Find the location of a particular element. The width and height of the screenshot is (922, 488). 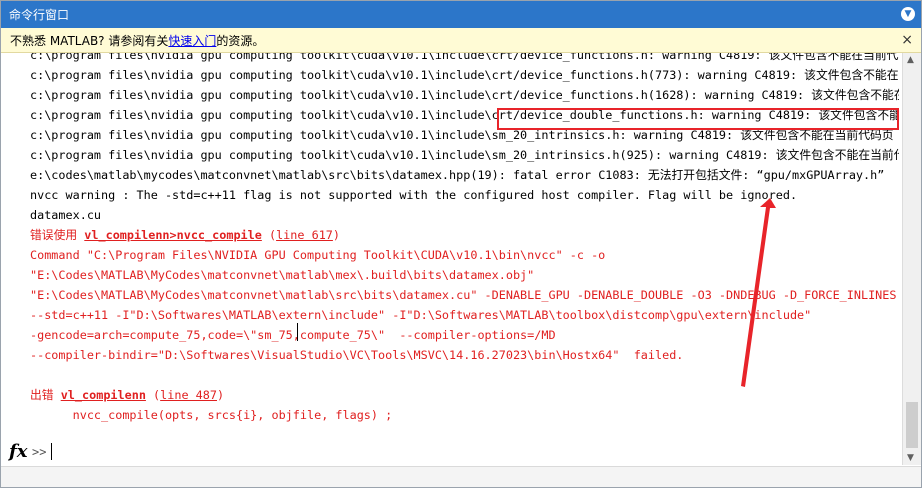

error-in-prefix: 出错 is located at coordinates (45, 395).